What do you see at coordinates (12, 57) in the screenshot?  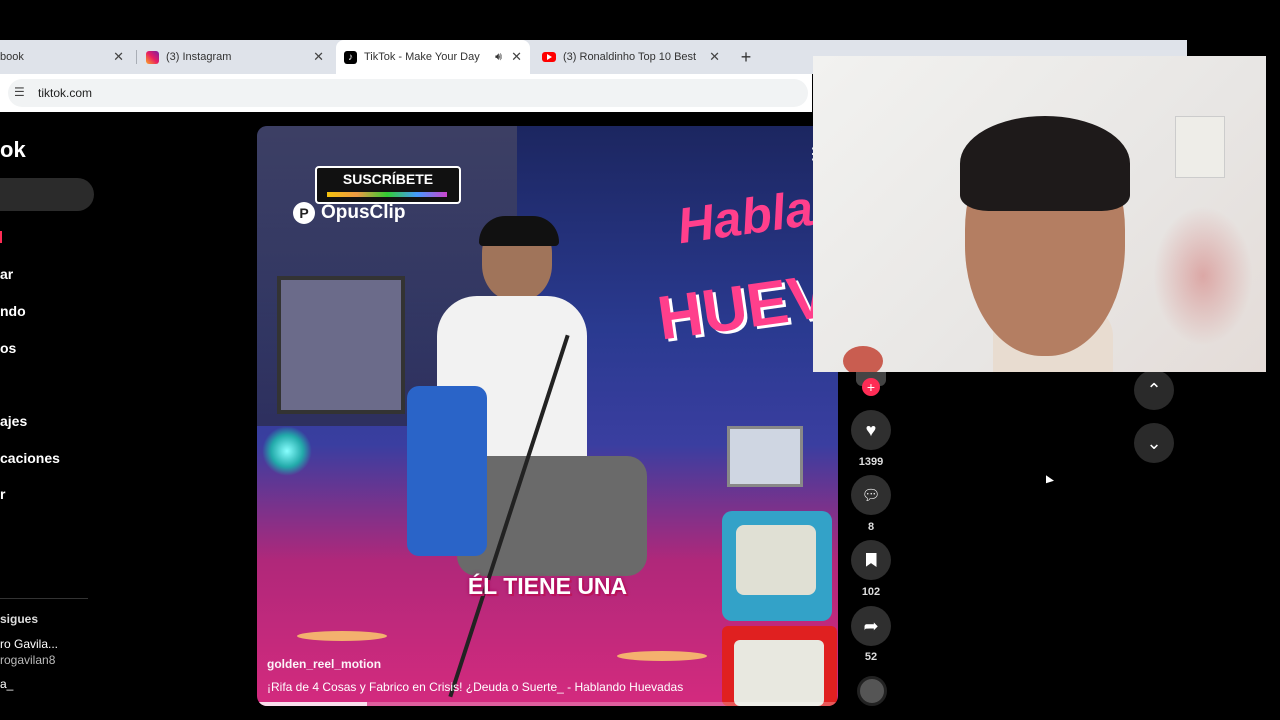 I see `tab-label: book` at bounding box center [12, 57].